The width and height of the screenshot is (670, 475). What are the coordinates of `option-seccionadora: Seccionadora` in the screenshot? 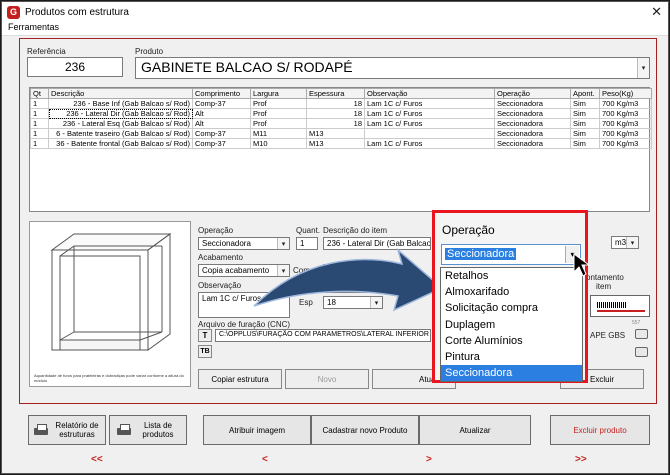 It's located at (511, 373).